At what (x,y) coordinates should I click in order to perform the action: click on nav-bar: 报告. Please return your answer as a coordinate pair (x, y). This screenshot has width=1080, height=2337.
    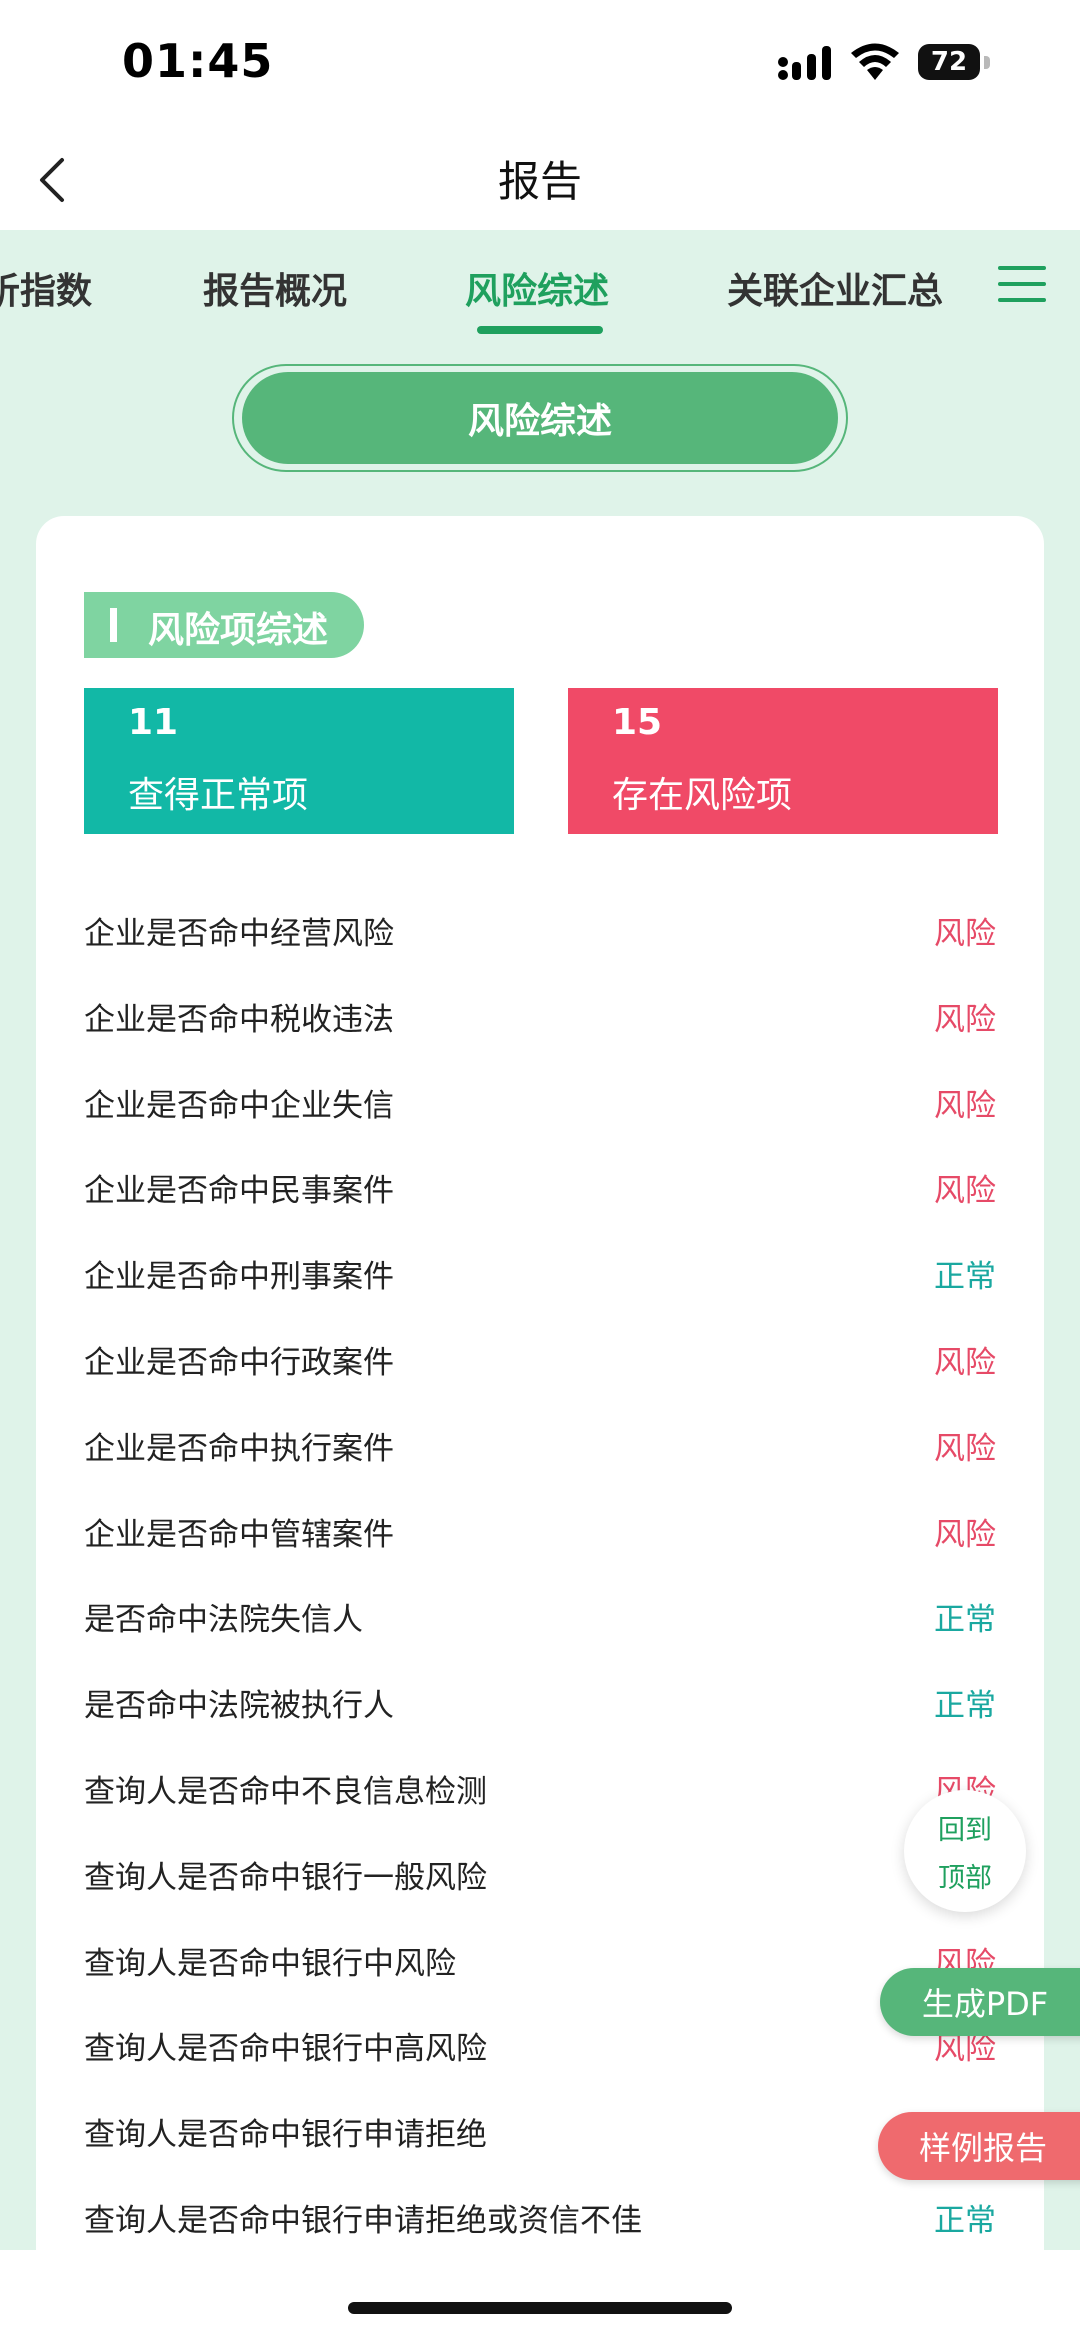
    Looking at the image, I should click on (540, 180).